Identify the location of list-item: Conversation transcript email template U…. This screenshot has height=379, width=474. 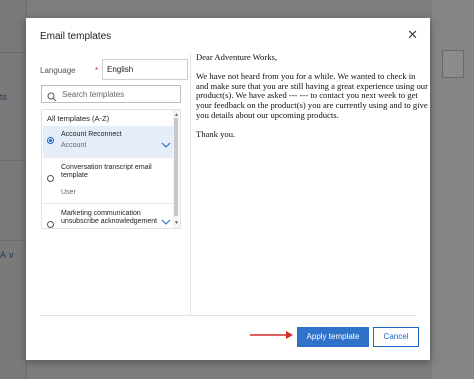
(108, 181).